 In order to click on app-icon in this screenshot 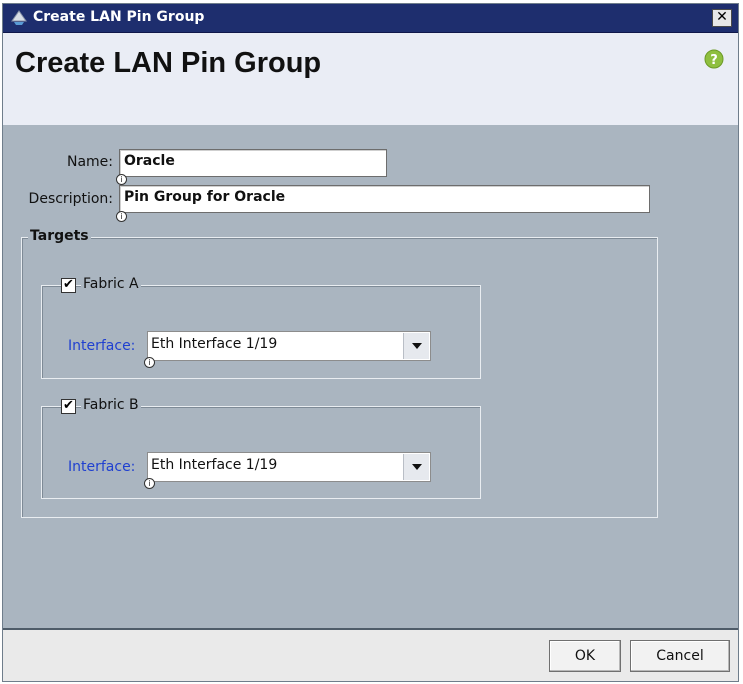, I will do `click(19, 17)`.